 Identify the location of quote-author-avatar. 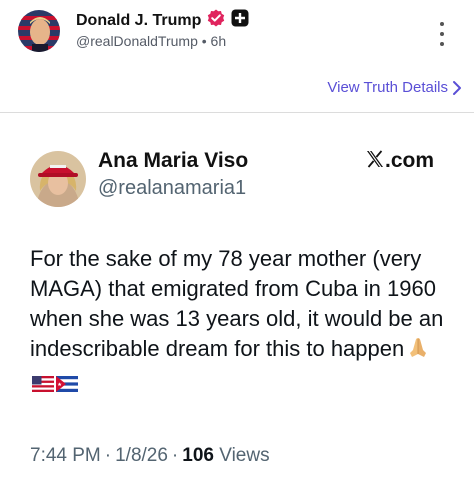
(58, 179).